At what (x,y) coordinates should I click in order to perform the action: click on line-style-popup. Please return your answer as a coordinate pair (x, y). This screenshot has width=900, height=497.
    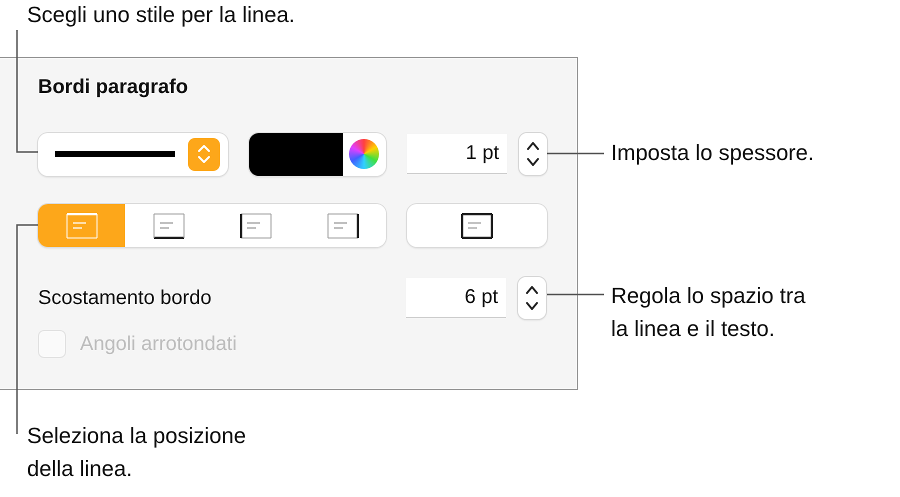
    Looking at the image, I should click on (133, 154).